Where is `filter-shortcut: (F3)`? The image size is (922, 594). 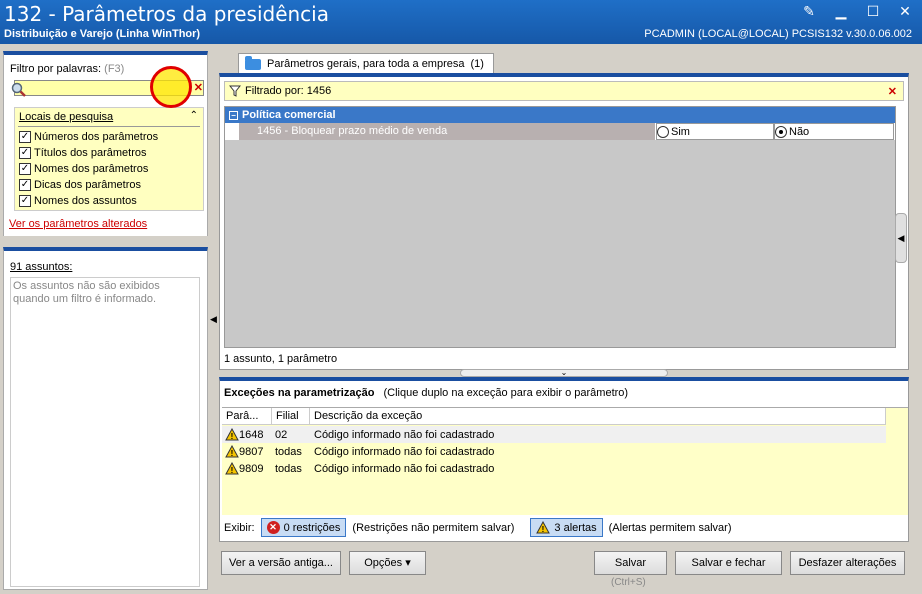 filter-shortcut: (F3) is located at coordinates (114, 69).